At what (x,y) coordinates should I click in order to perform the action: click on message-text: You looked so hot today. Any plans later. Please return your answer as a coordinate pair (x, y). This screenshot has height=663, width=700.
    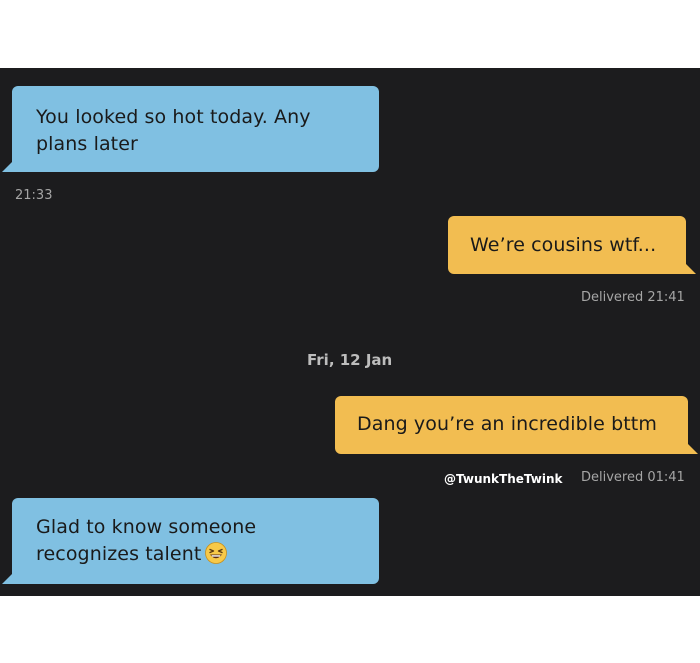
    Looking at the image, I should click on (173, 130).